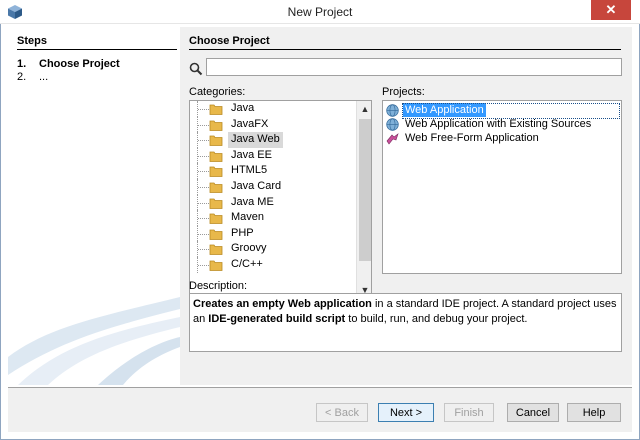 The height and width of the screenshot is (440, 640). Describe the element at coordinates (594, 412) in the screenshot. I see `help-button: Help` at that location.